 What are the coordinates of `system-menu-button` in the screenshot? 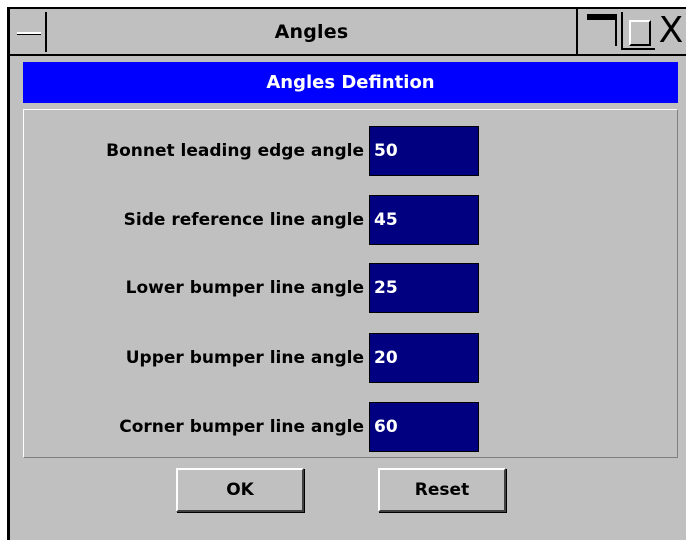 It's located at (29, 32).